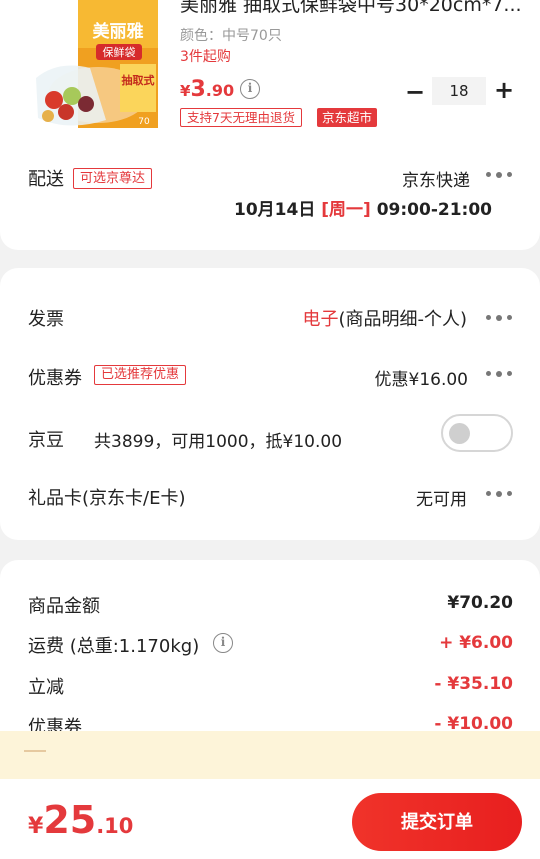 The width and height of the screenshot is (540, 859). What do you see at coordinates (473, 684) in the screenshot?
I see `discount-value: - ¥35.10` at bounding box center [473, 684].